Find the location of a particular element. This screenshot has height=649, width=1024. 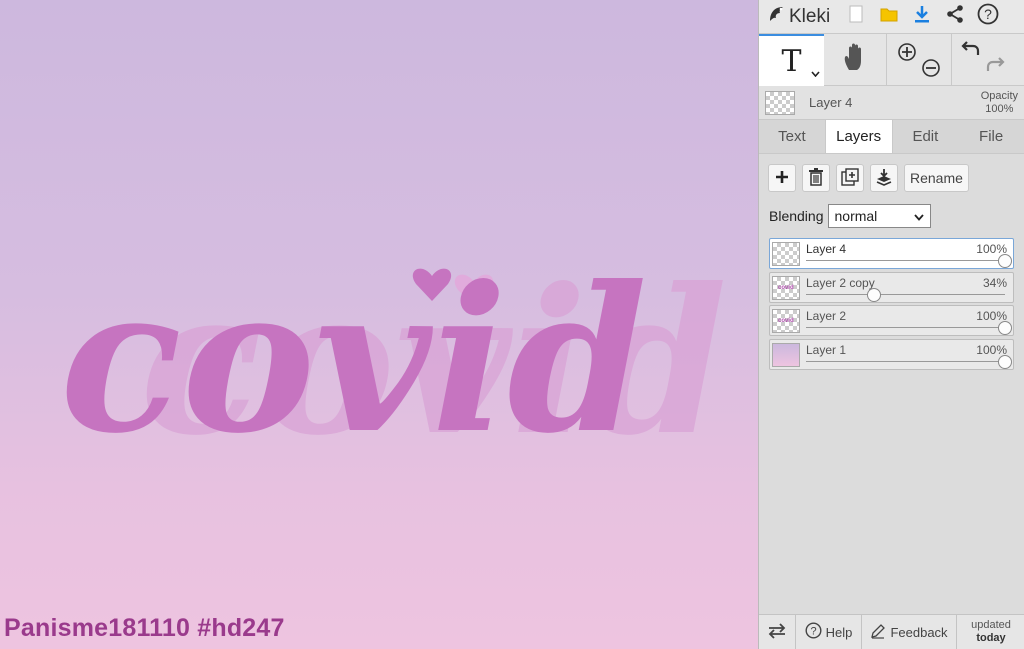

merge-down-icon is located at coordinates (884, 178).